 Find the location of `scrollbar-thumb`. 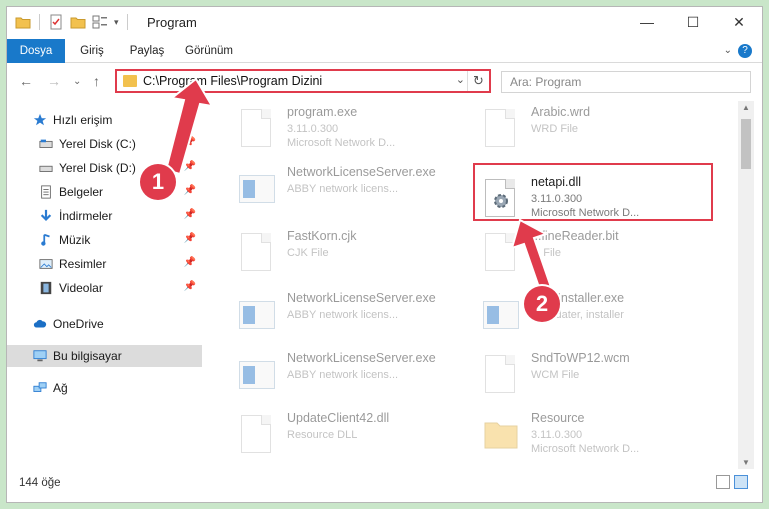

scrollbar-thumb is located at coordinates (746, 144).